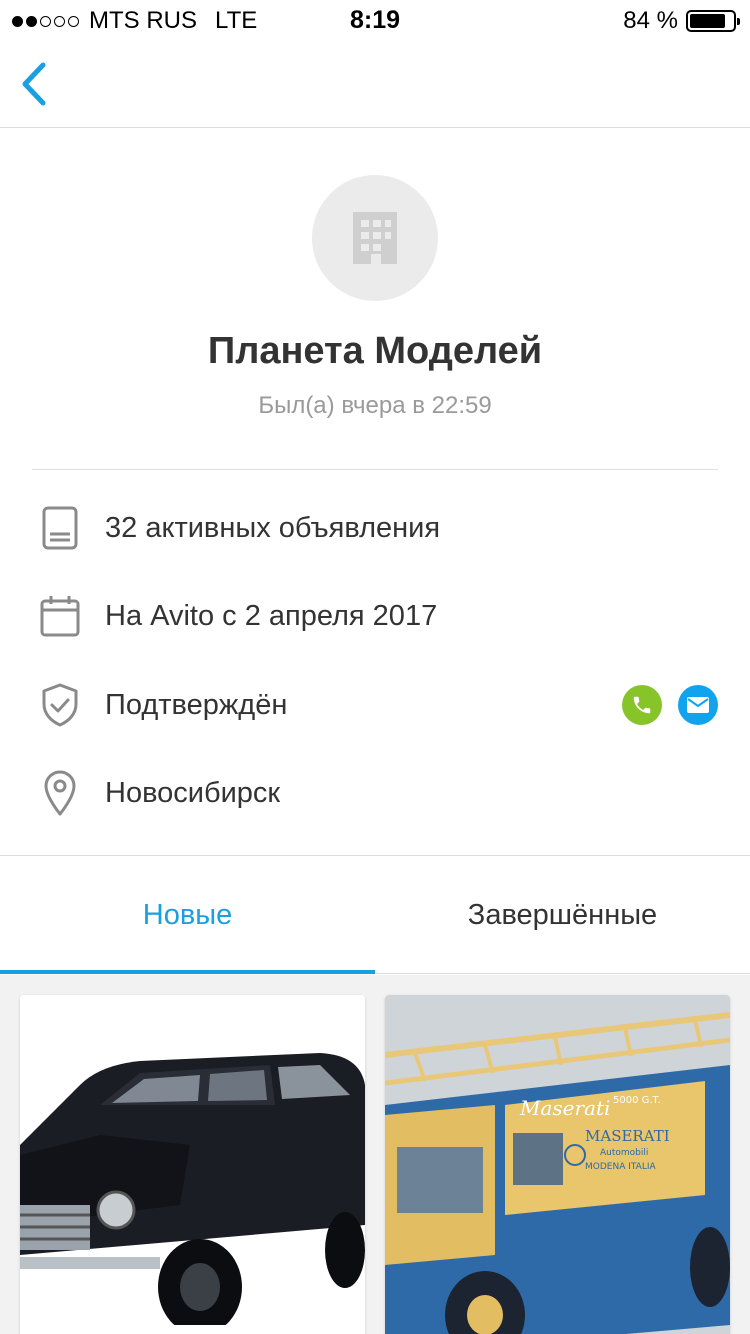 The height and width of the screenshot is (1334, 750). I want to click on listing-image, so click(192, 1164).